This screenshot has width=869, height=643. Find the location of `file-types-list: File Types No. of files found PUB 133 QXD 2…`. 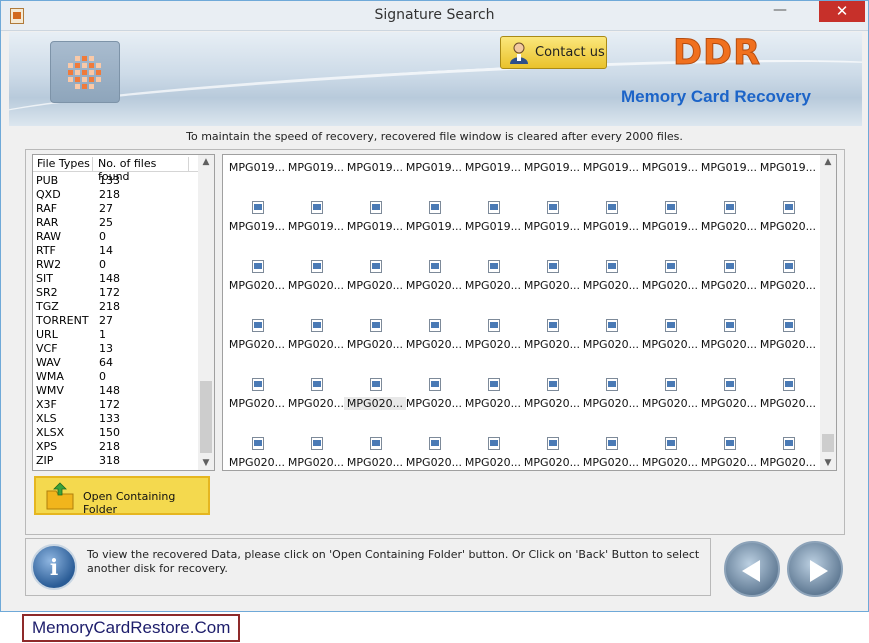

file-types-list: File Types No. of files found PUB 133 QXD 2… is located at coordinates (123, 312).